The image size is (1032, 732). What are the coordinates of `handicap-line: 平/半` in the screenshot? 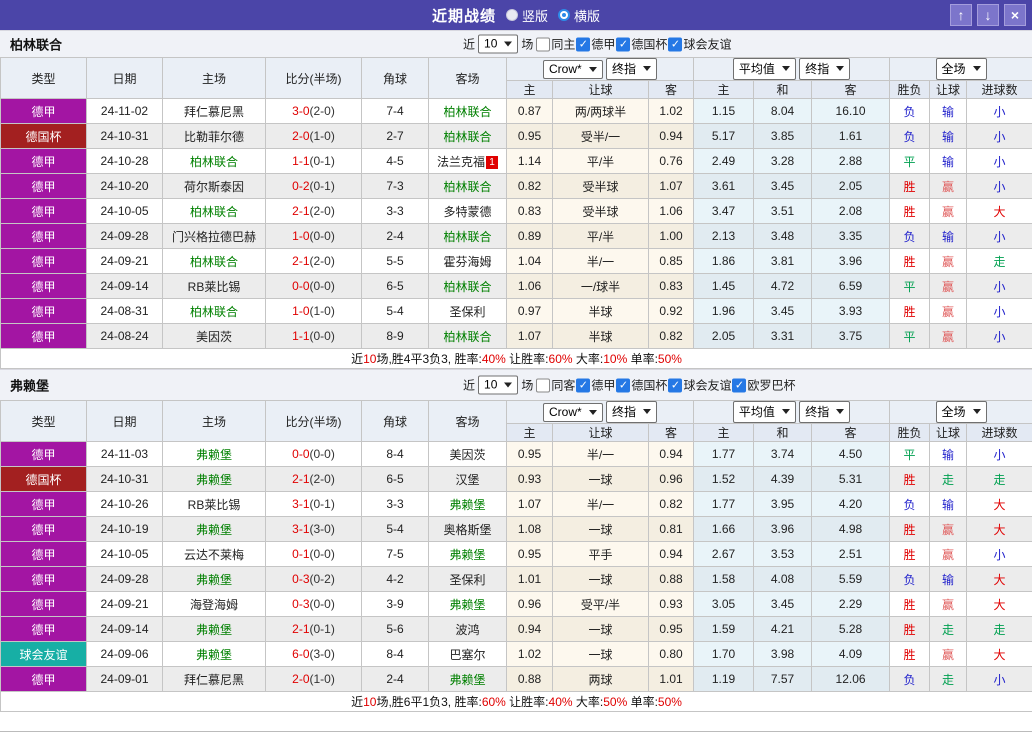 It's located at (600, 236).